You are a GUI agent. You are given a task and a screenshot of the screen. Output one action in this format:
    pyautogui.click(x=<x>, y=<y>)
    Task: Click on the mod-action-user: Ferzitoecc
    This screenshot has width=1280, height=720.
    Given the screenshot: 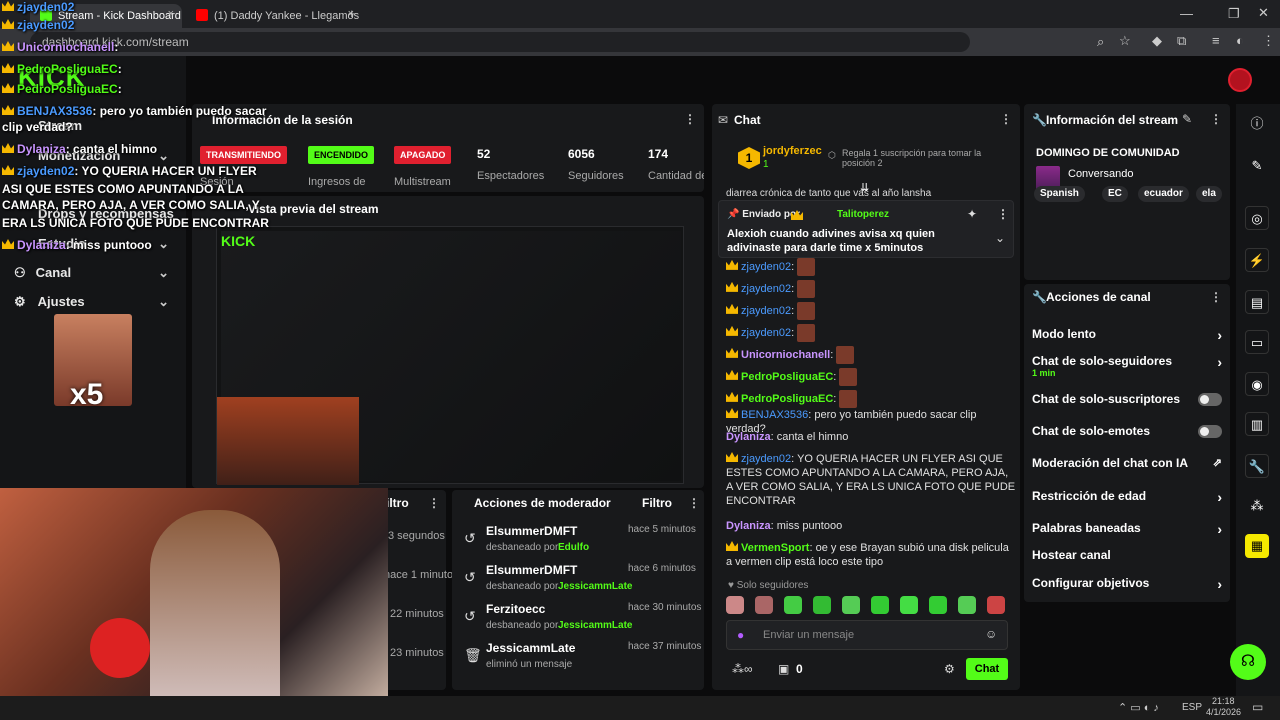 What is the action you would take?
    pyautogui.click(x=515, y=609)
    